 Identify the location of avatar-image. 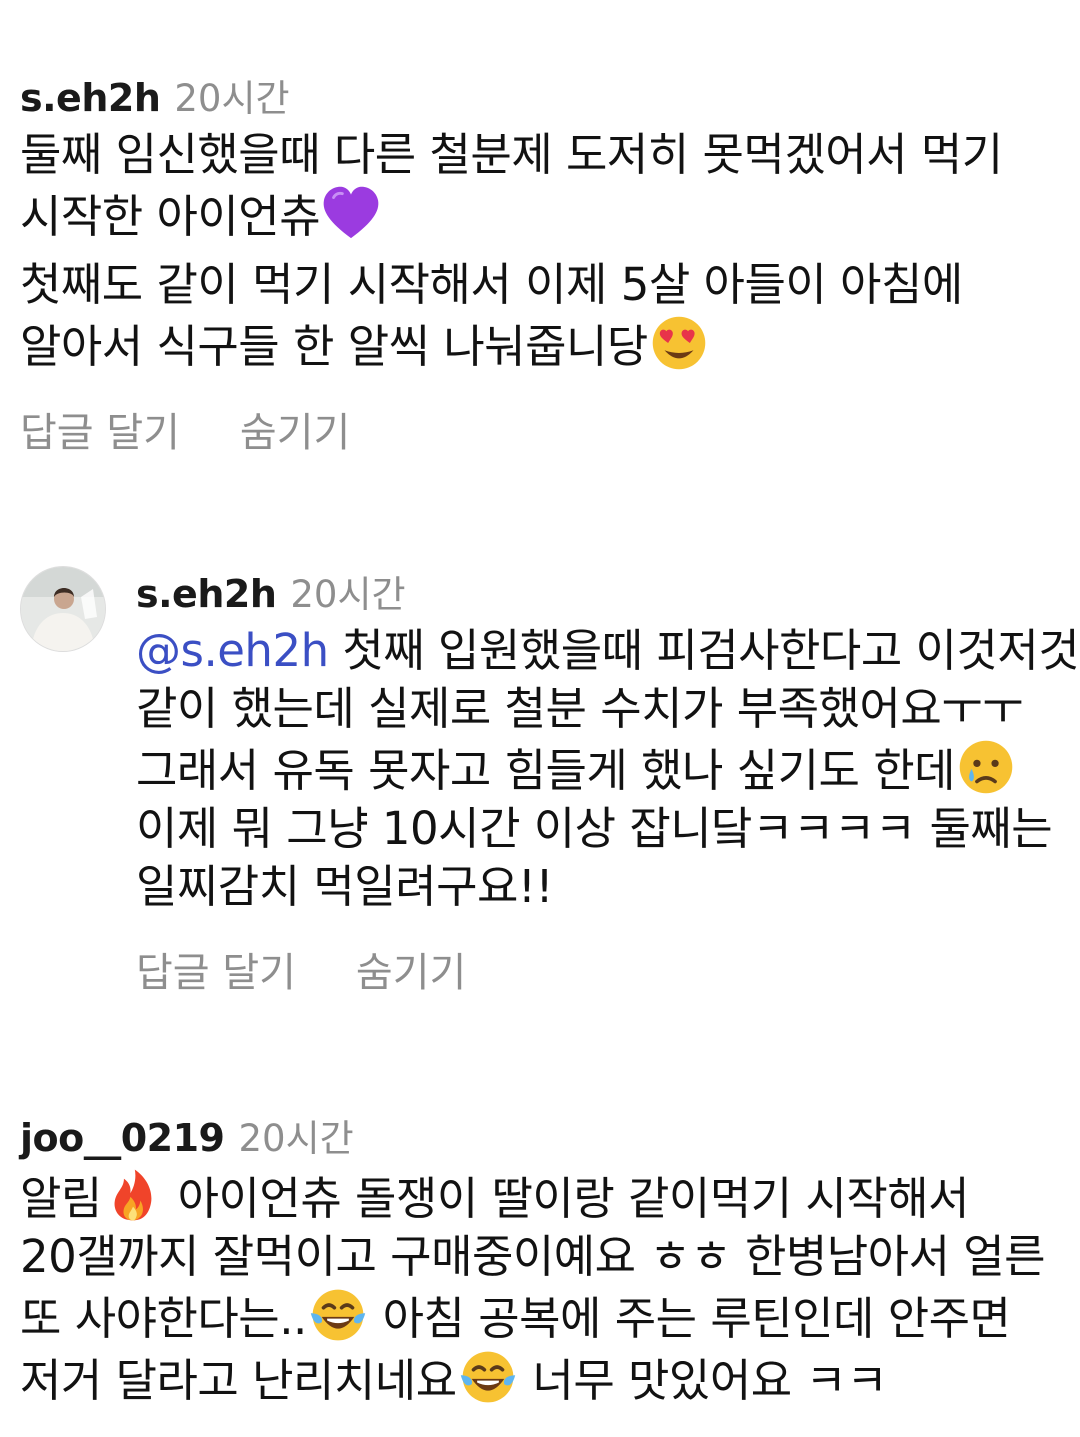
(63, 609).